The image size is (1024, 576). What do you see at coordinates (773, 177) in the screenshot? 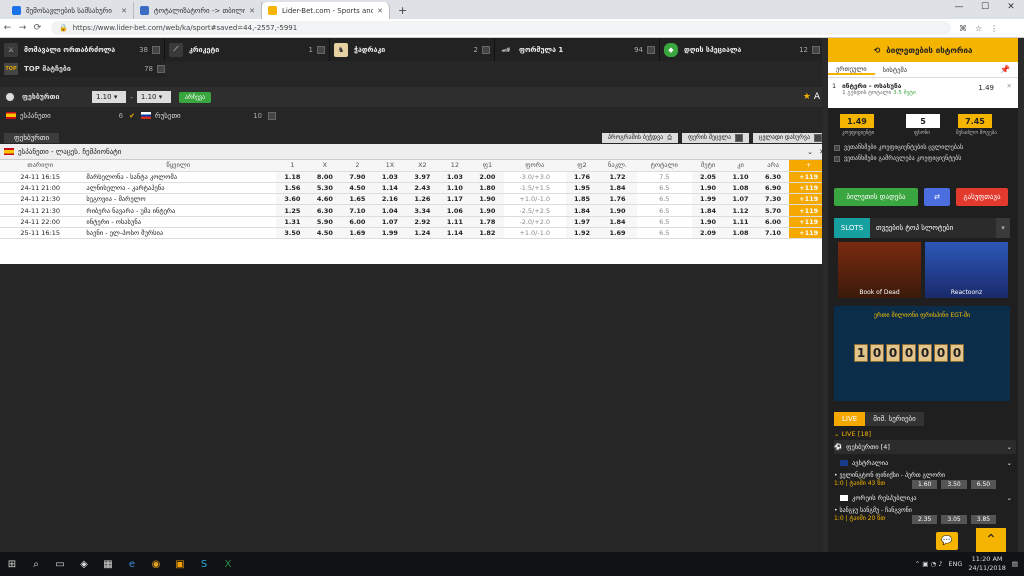
I see `odd-cell: 6.30` at bounding box center [773, 177].